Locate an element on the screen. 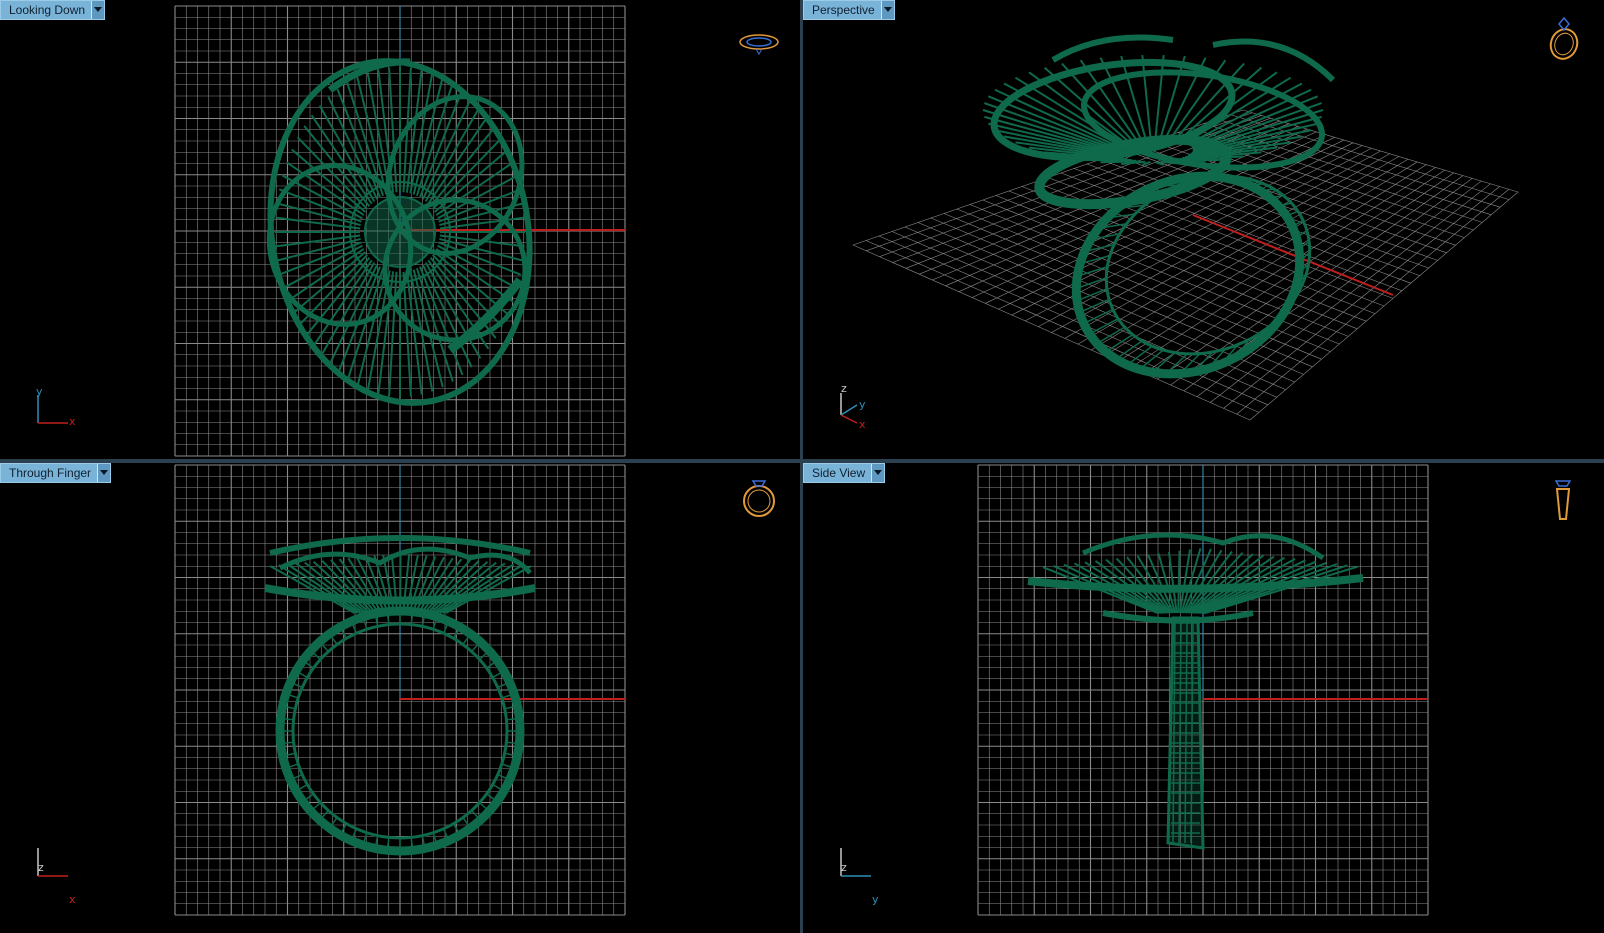 Image resolution: width=1604 pixels, height=933 pixels. viewport-tab-side-view: Side View is located at coordinates (844, 473).